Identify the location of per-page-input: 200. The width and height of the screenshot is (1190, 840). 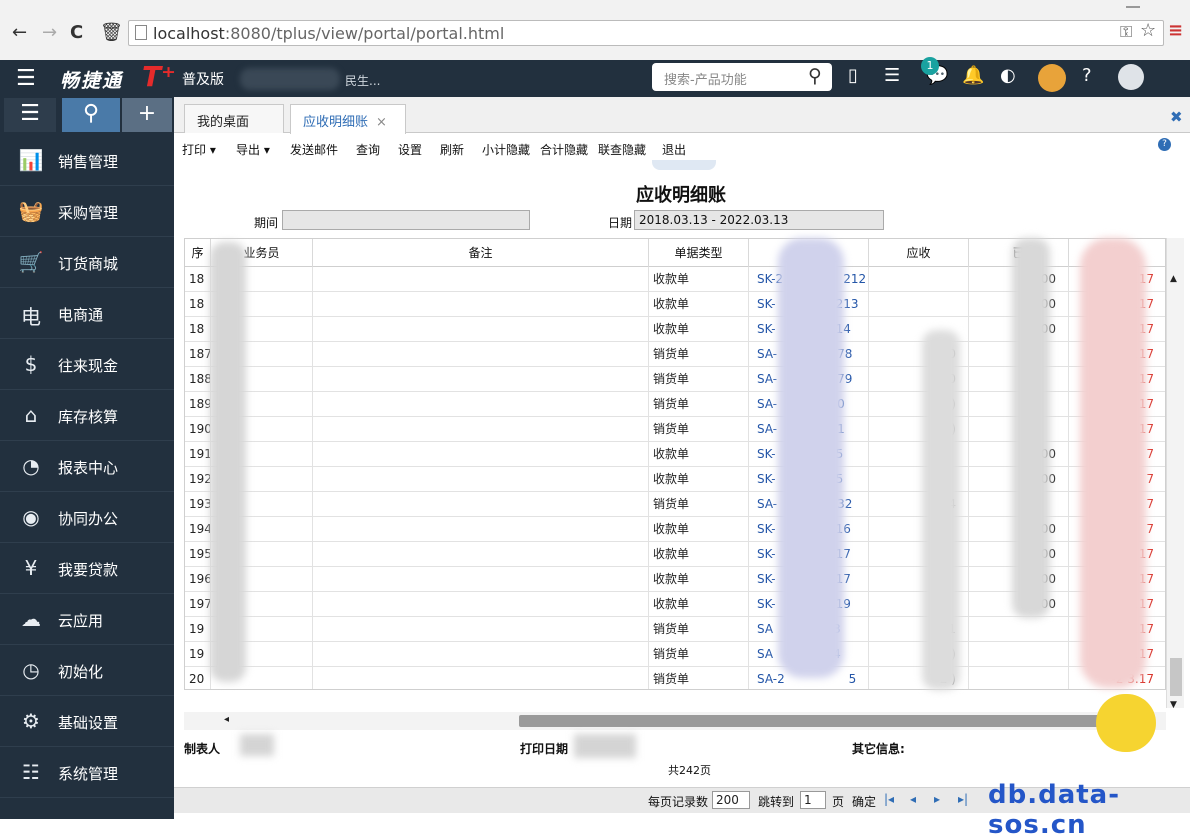
(731, 800).